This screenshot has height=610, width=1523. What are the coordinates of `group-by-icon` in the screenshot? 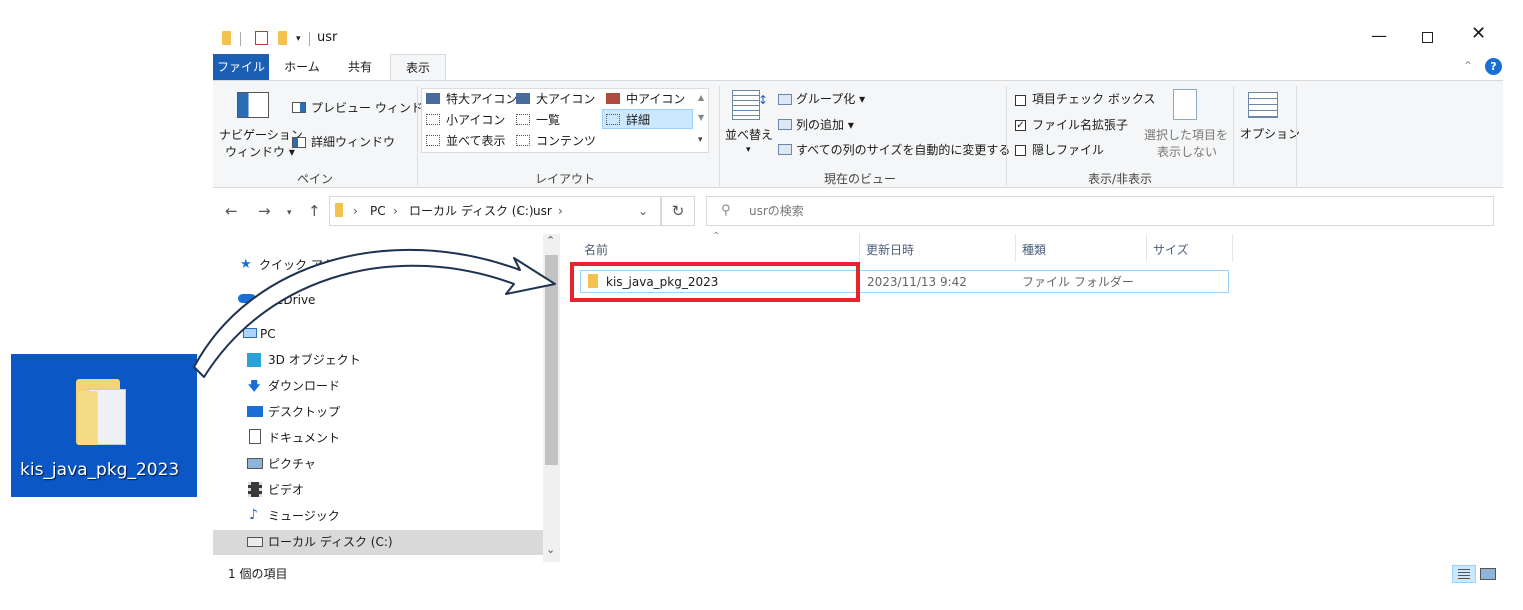 It's located at (785, 99).